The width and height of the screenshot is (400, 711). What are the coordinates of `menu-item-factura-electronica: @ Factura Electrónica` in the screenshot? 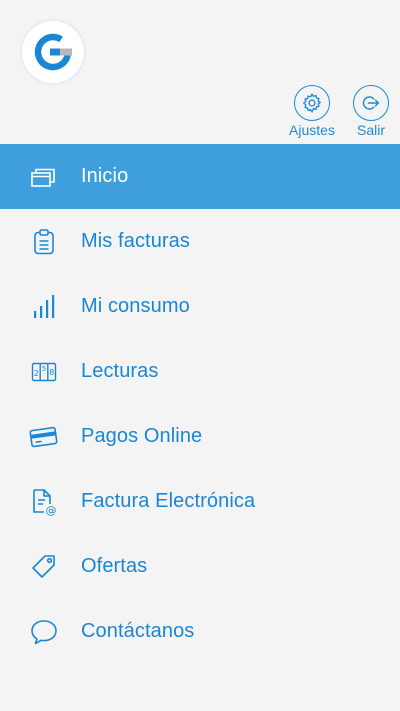 It's located at (200, 501).